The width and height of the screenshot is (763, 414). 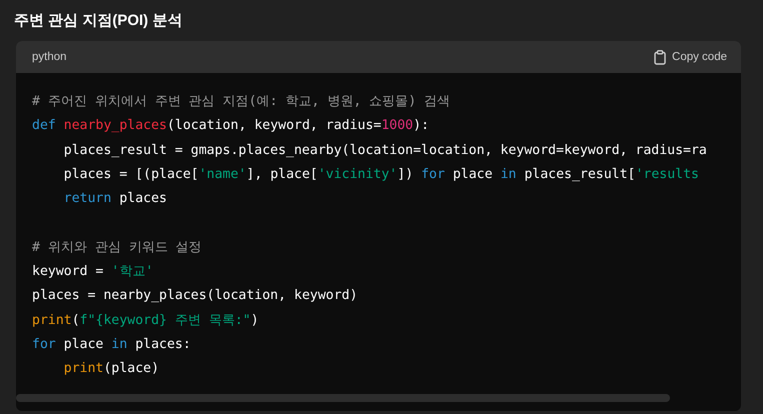 I want to click on language-label: python, so click(x=49, y=57).